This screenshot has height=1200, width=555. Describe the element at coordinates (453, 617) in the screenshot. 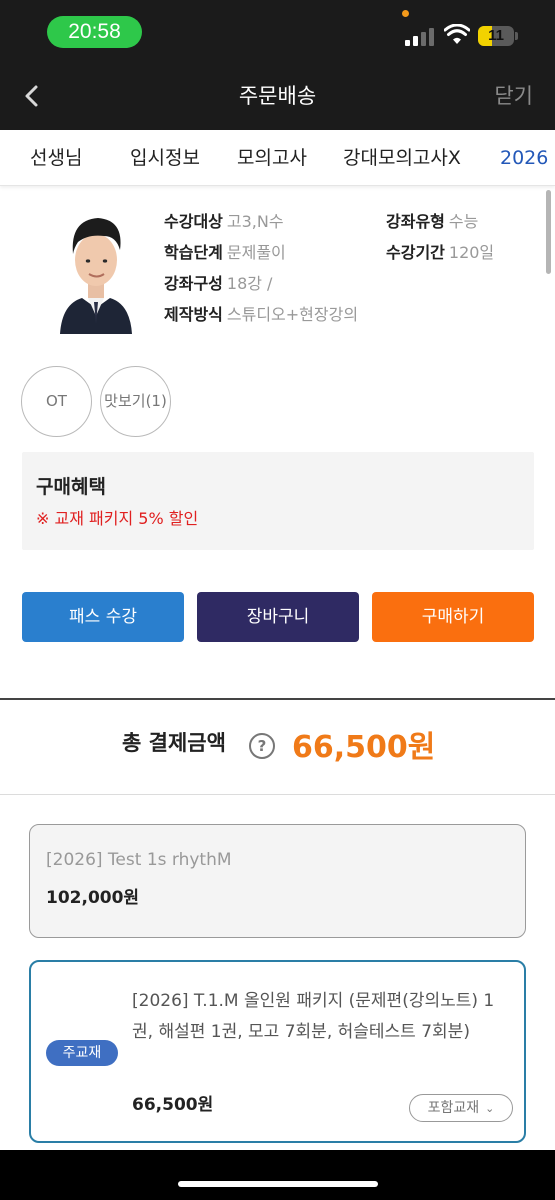

I see `buy-button: 구매하기` at that location.